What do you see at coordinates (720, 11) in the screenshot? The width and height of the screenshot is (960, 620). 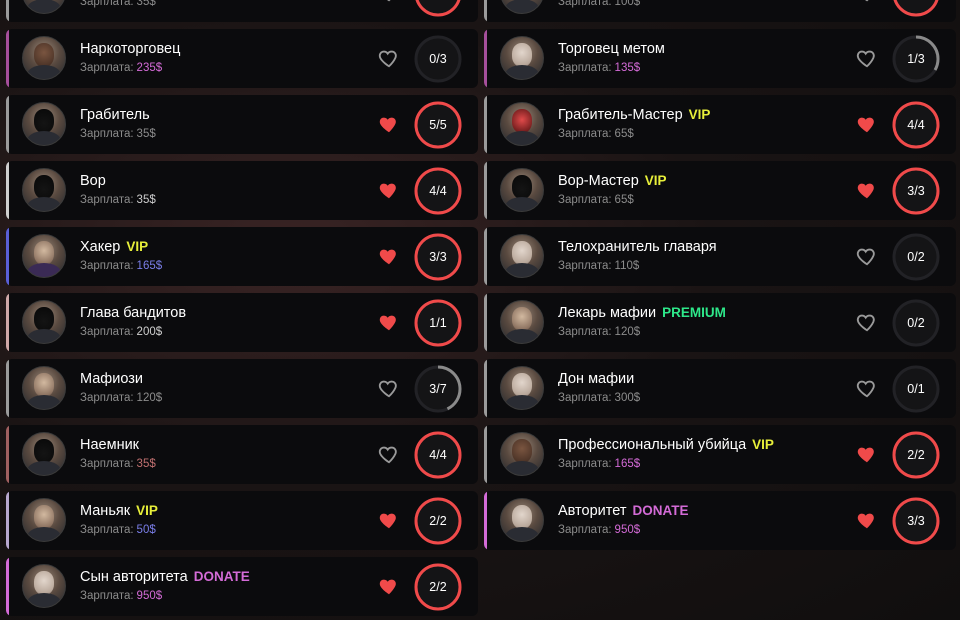 I see `job-card: Зарплата: 100$` at bounding box center [720, 11].